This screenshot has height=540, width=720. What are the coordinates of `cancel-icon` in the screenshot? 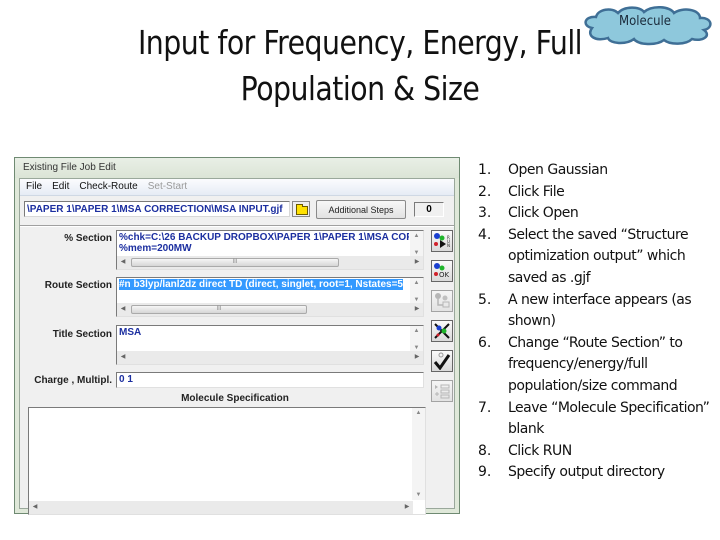 It's located at (442, 331).